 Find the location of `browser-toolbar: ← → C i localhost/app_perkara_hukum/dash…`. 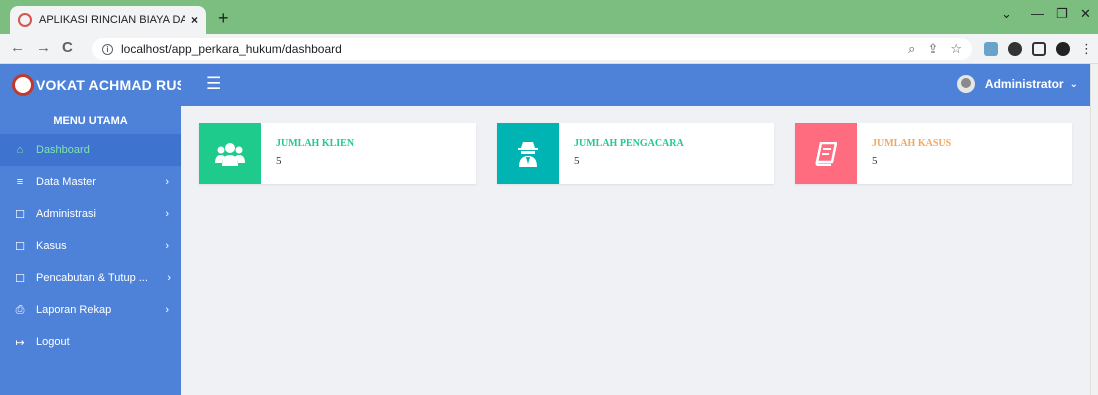

browser-toolbar: ← → C i localhost/app_perkara_hukum/dash… is located at coordinates (549, 49).